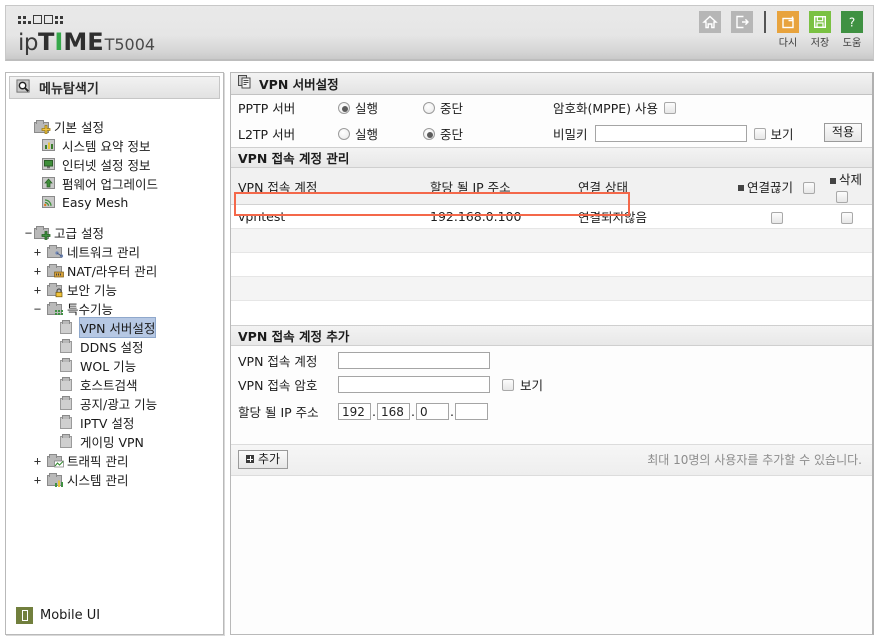  What do you see at coordinates (46, 42) in the screenshot?
I see `logo-t: T` at bounding box center [46, 42].